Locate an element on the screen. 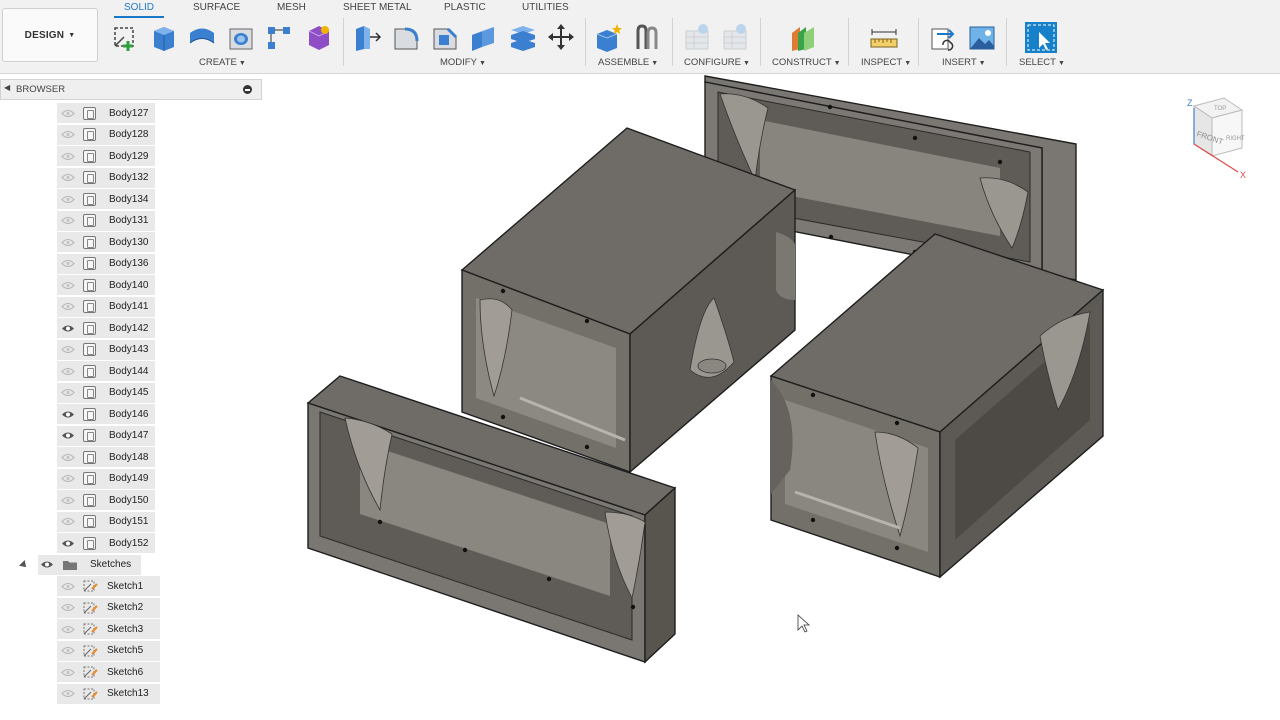 The width and height of the screenshot is (1280, 720). create-menu: CREATE ▼ is located at coordinates (222, 62).